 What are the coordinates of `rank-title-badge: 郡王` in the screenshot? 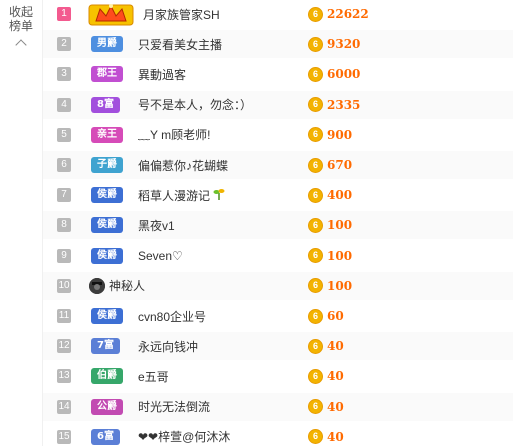 It's located at (107, 74).